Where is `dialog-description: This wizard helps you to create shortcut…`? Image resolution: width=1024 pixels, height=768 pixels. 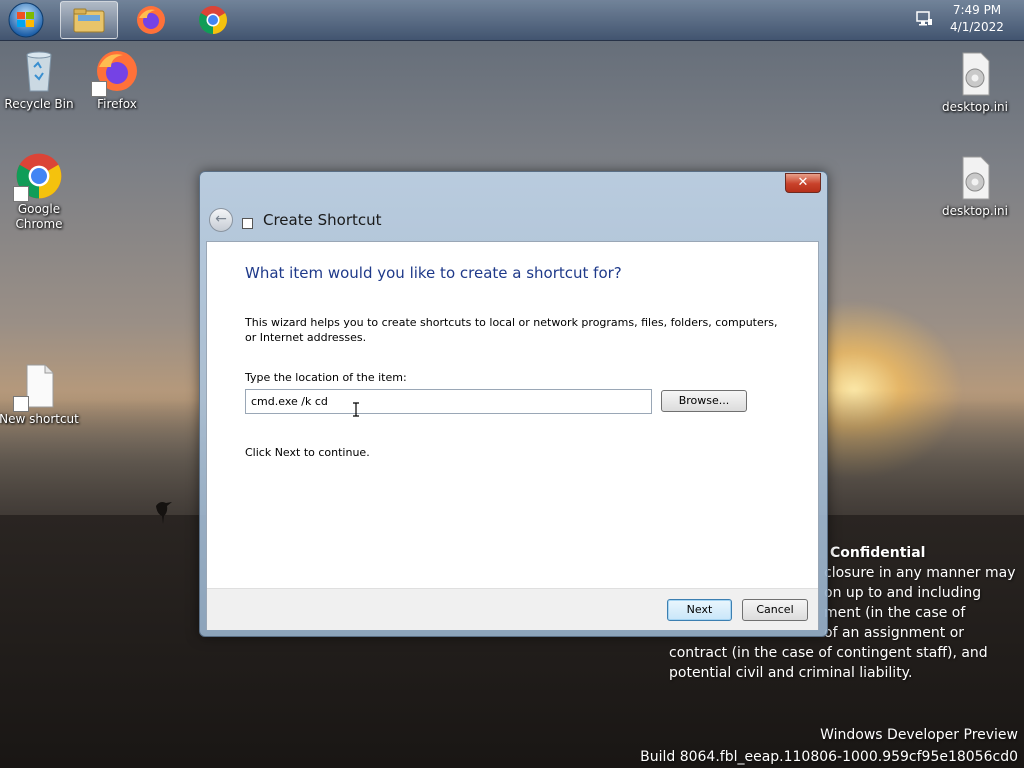
dialog-description: This wizard helps you to create shortcut… is located at coordinates (511, 330).